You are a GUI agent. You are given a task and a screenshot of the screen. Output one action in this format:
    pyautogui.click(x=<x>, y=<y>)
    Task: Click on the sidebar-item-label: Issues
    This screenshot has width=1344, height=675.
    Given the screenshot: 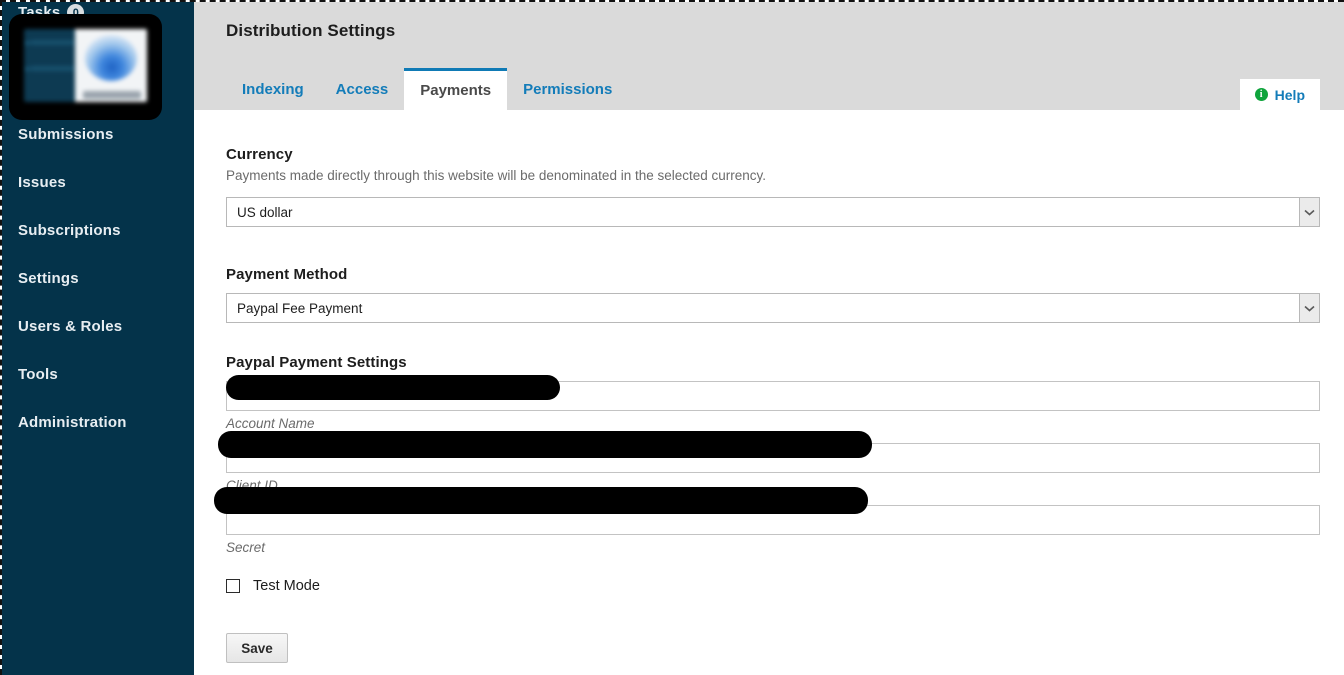 What is the action you would take?
    pyautogui.click(x=42, y=182)
    